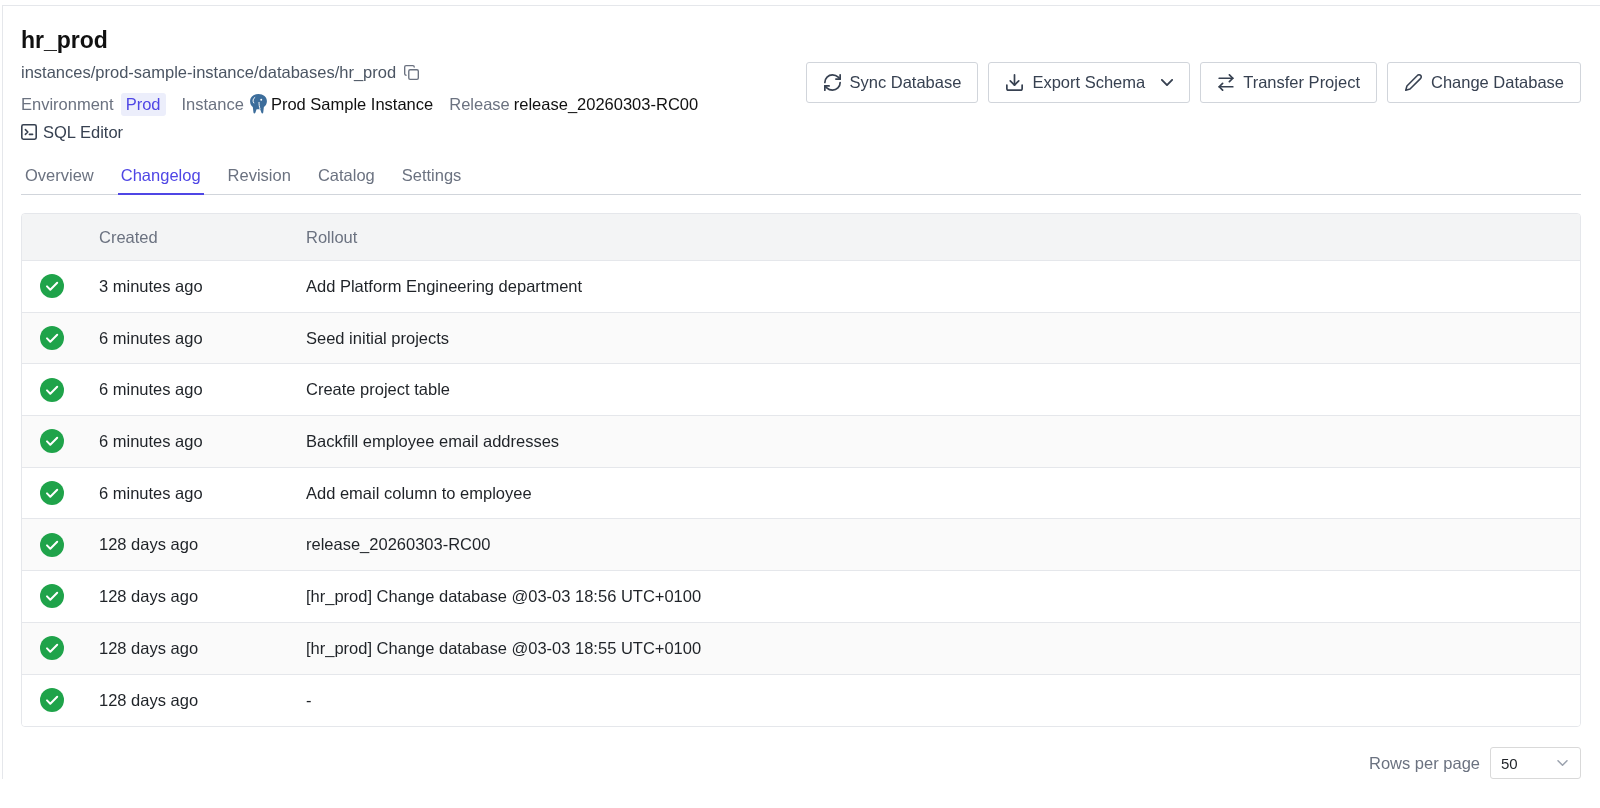 The width and height of the screenshot is (1600, 808). What do you see at coordinates (64, 40) in the screenshot?
I see `database-title: hr_prod` at bounding box center [64, 40].